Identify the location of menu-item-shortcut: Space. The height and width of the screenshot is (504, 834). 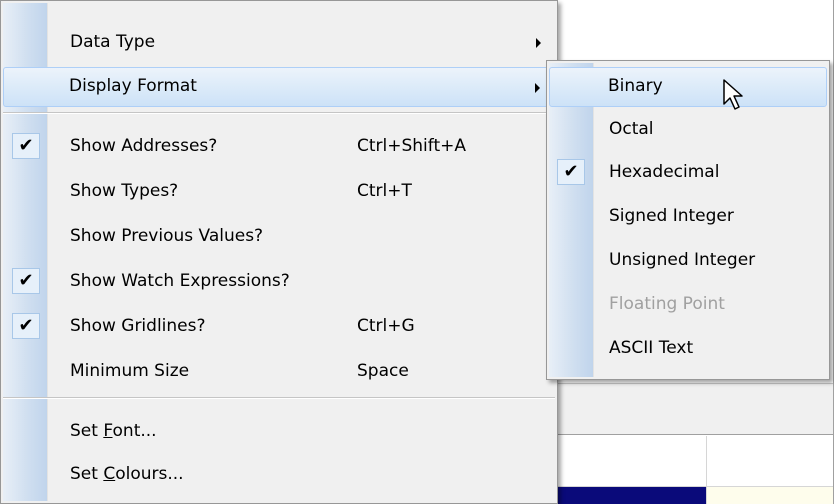
(383, 371).